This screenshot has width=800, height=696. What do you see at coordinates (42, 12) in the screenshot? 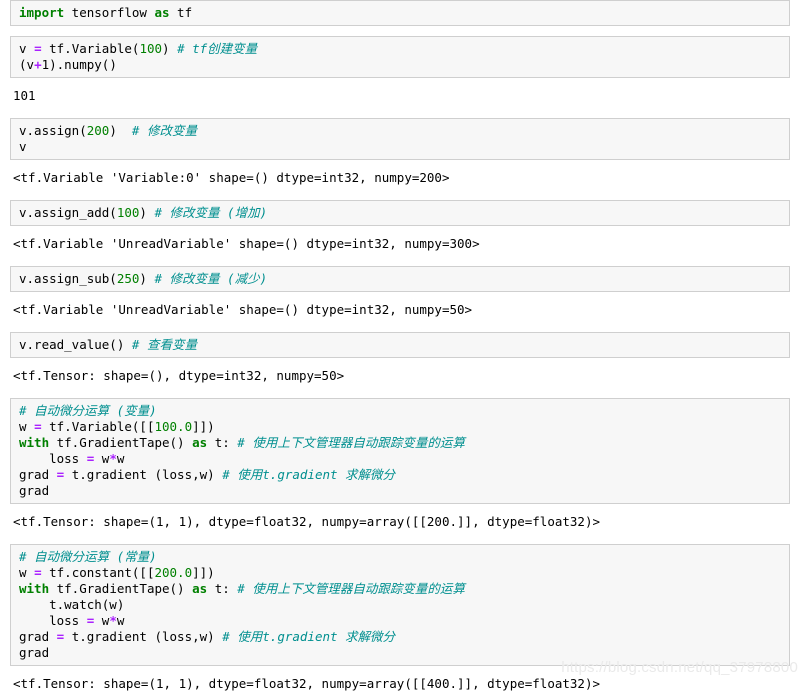
I see `token-kw: import` at bounding box center [42, 12].